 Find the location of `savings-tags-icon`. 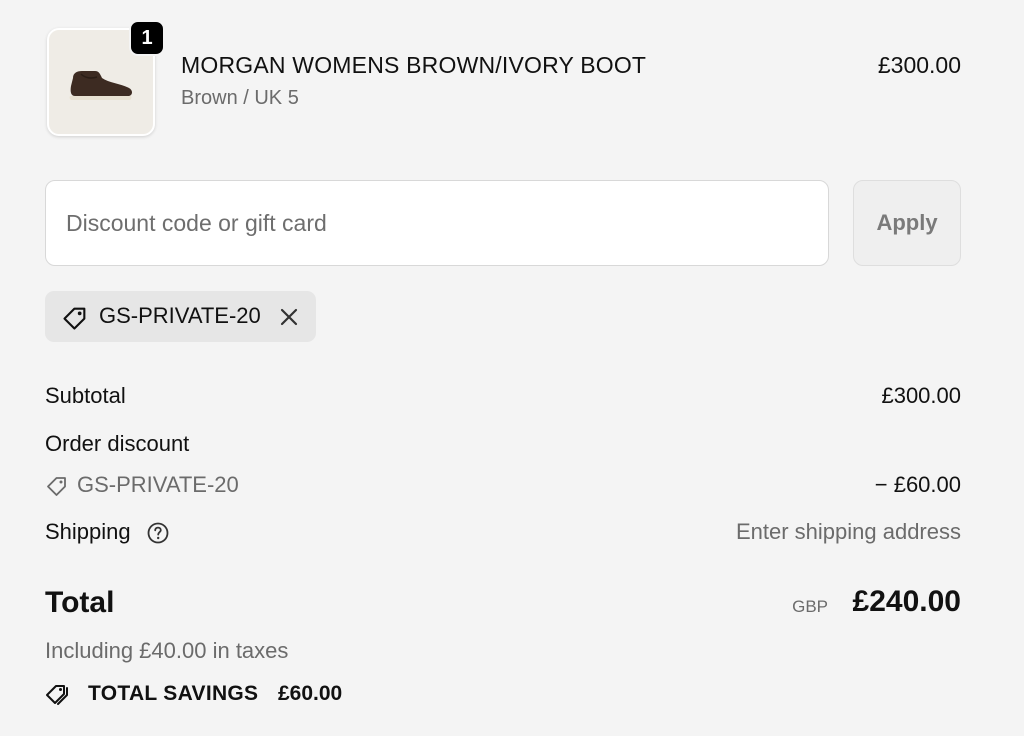

savings-tags-icon is located at coordinates (57, 695).